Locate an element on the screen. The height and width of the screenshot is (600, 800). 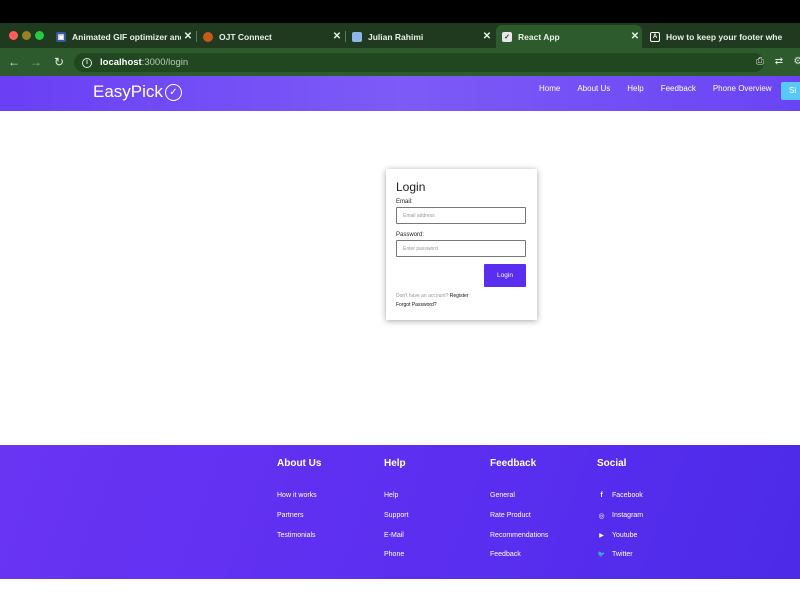
register-link: Register is located at coordinates (459, 296).